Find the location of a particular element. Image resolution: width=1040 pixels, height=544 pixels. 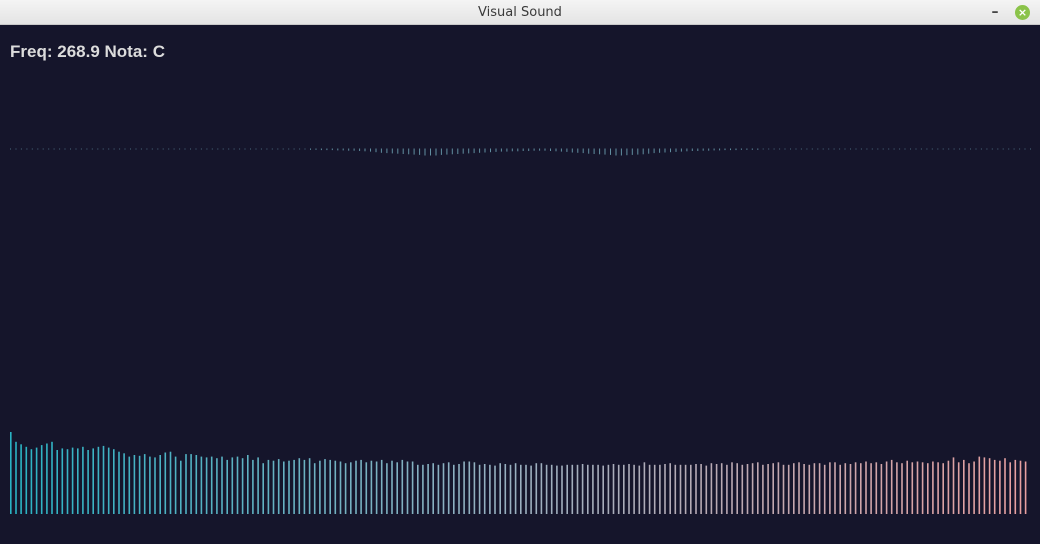

close-button: × is located at coordinates (1022, 12).